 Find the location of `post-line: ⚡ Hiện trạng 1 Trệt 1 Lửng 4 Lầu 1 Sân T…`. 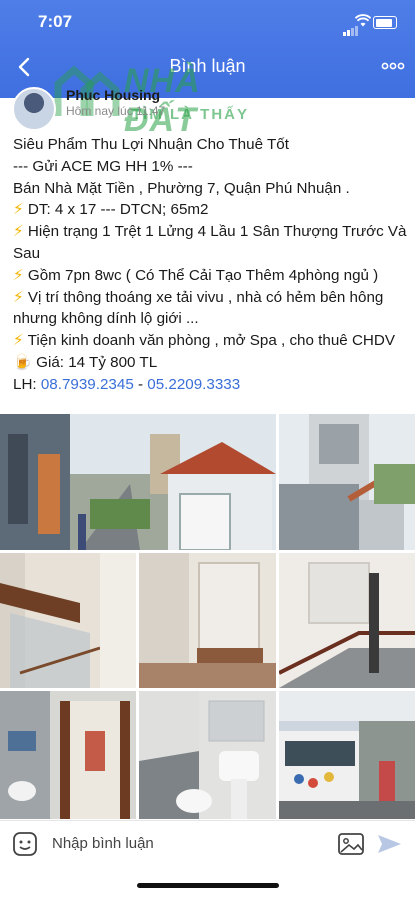

post-line: ⚡ Hiện trạng 1 Trệt 1 Lửng 4 Lầu 1 Sân T… is located at coordinates (210, 242).